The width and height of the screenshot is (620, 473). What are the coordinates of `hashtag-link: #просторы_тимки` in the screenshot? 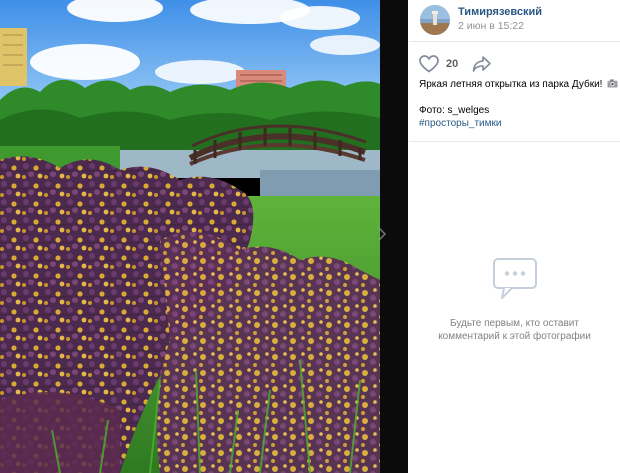 It's located at (460, 123).